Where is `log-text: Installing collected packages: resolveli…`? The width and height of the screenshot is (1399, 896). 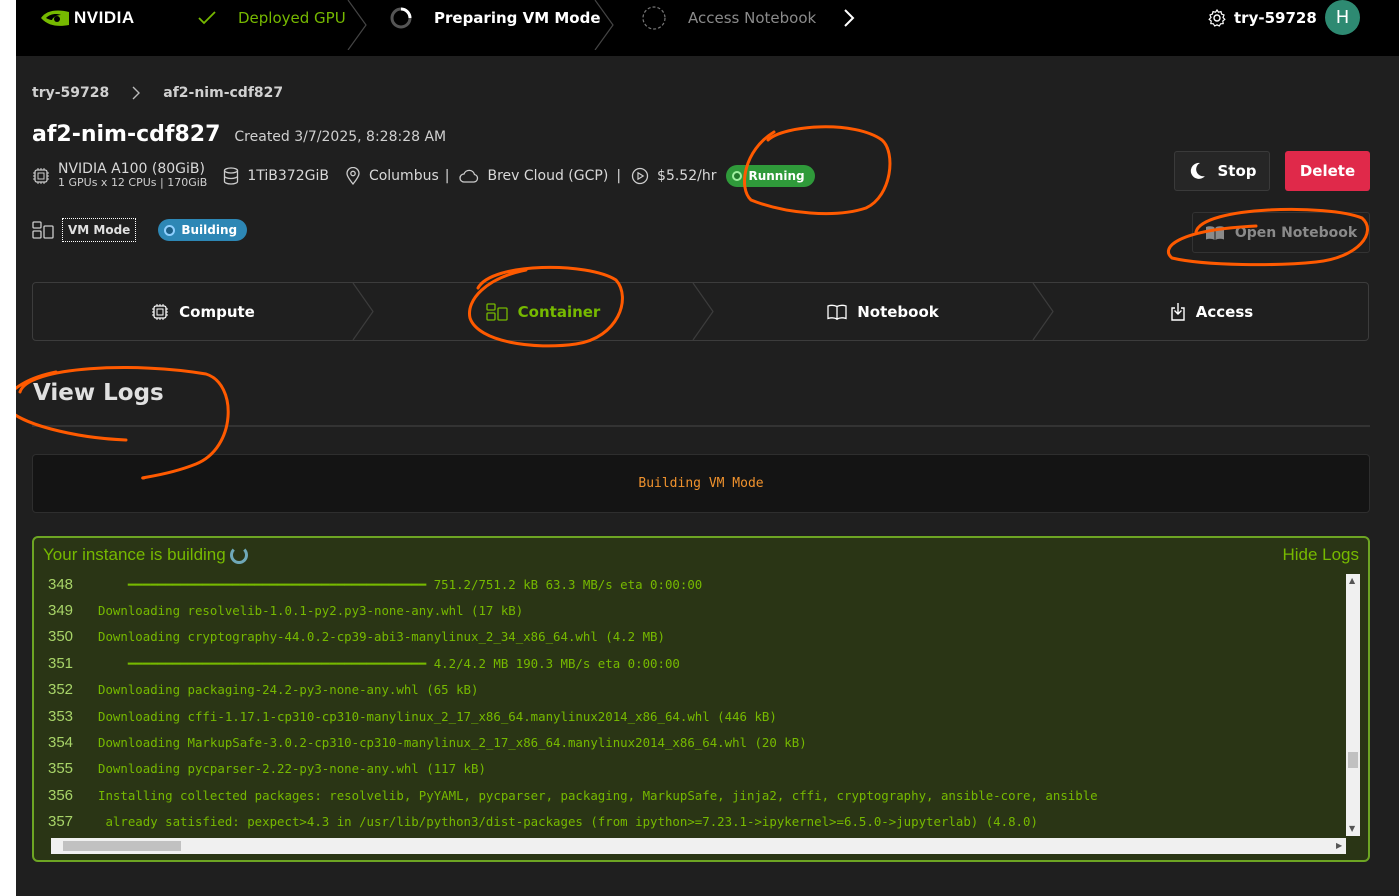
log-text: Installing collected packages: resolveli… is located at coordinates (598, 795).